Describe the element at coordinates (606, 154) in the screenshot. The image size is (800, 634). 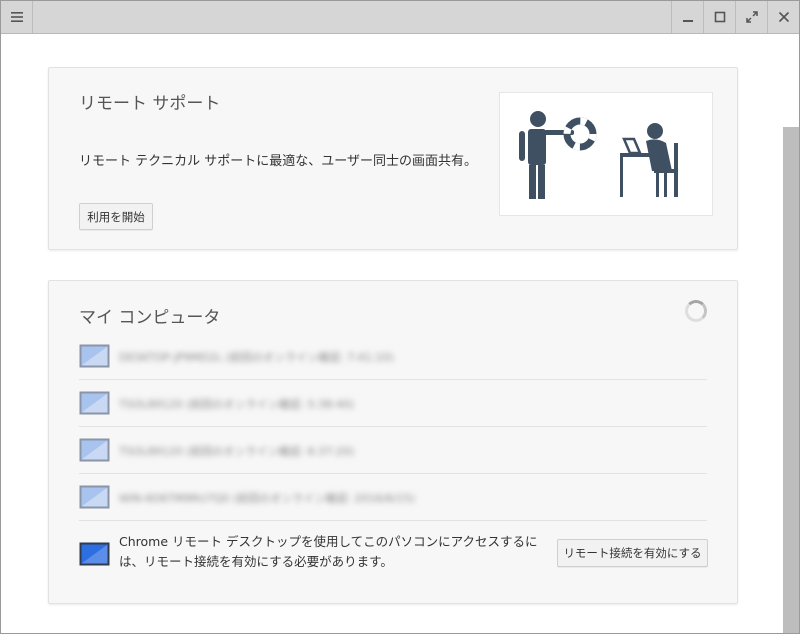
I see `remote-support-illustration` at that location.